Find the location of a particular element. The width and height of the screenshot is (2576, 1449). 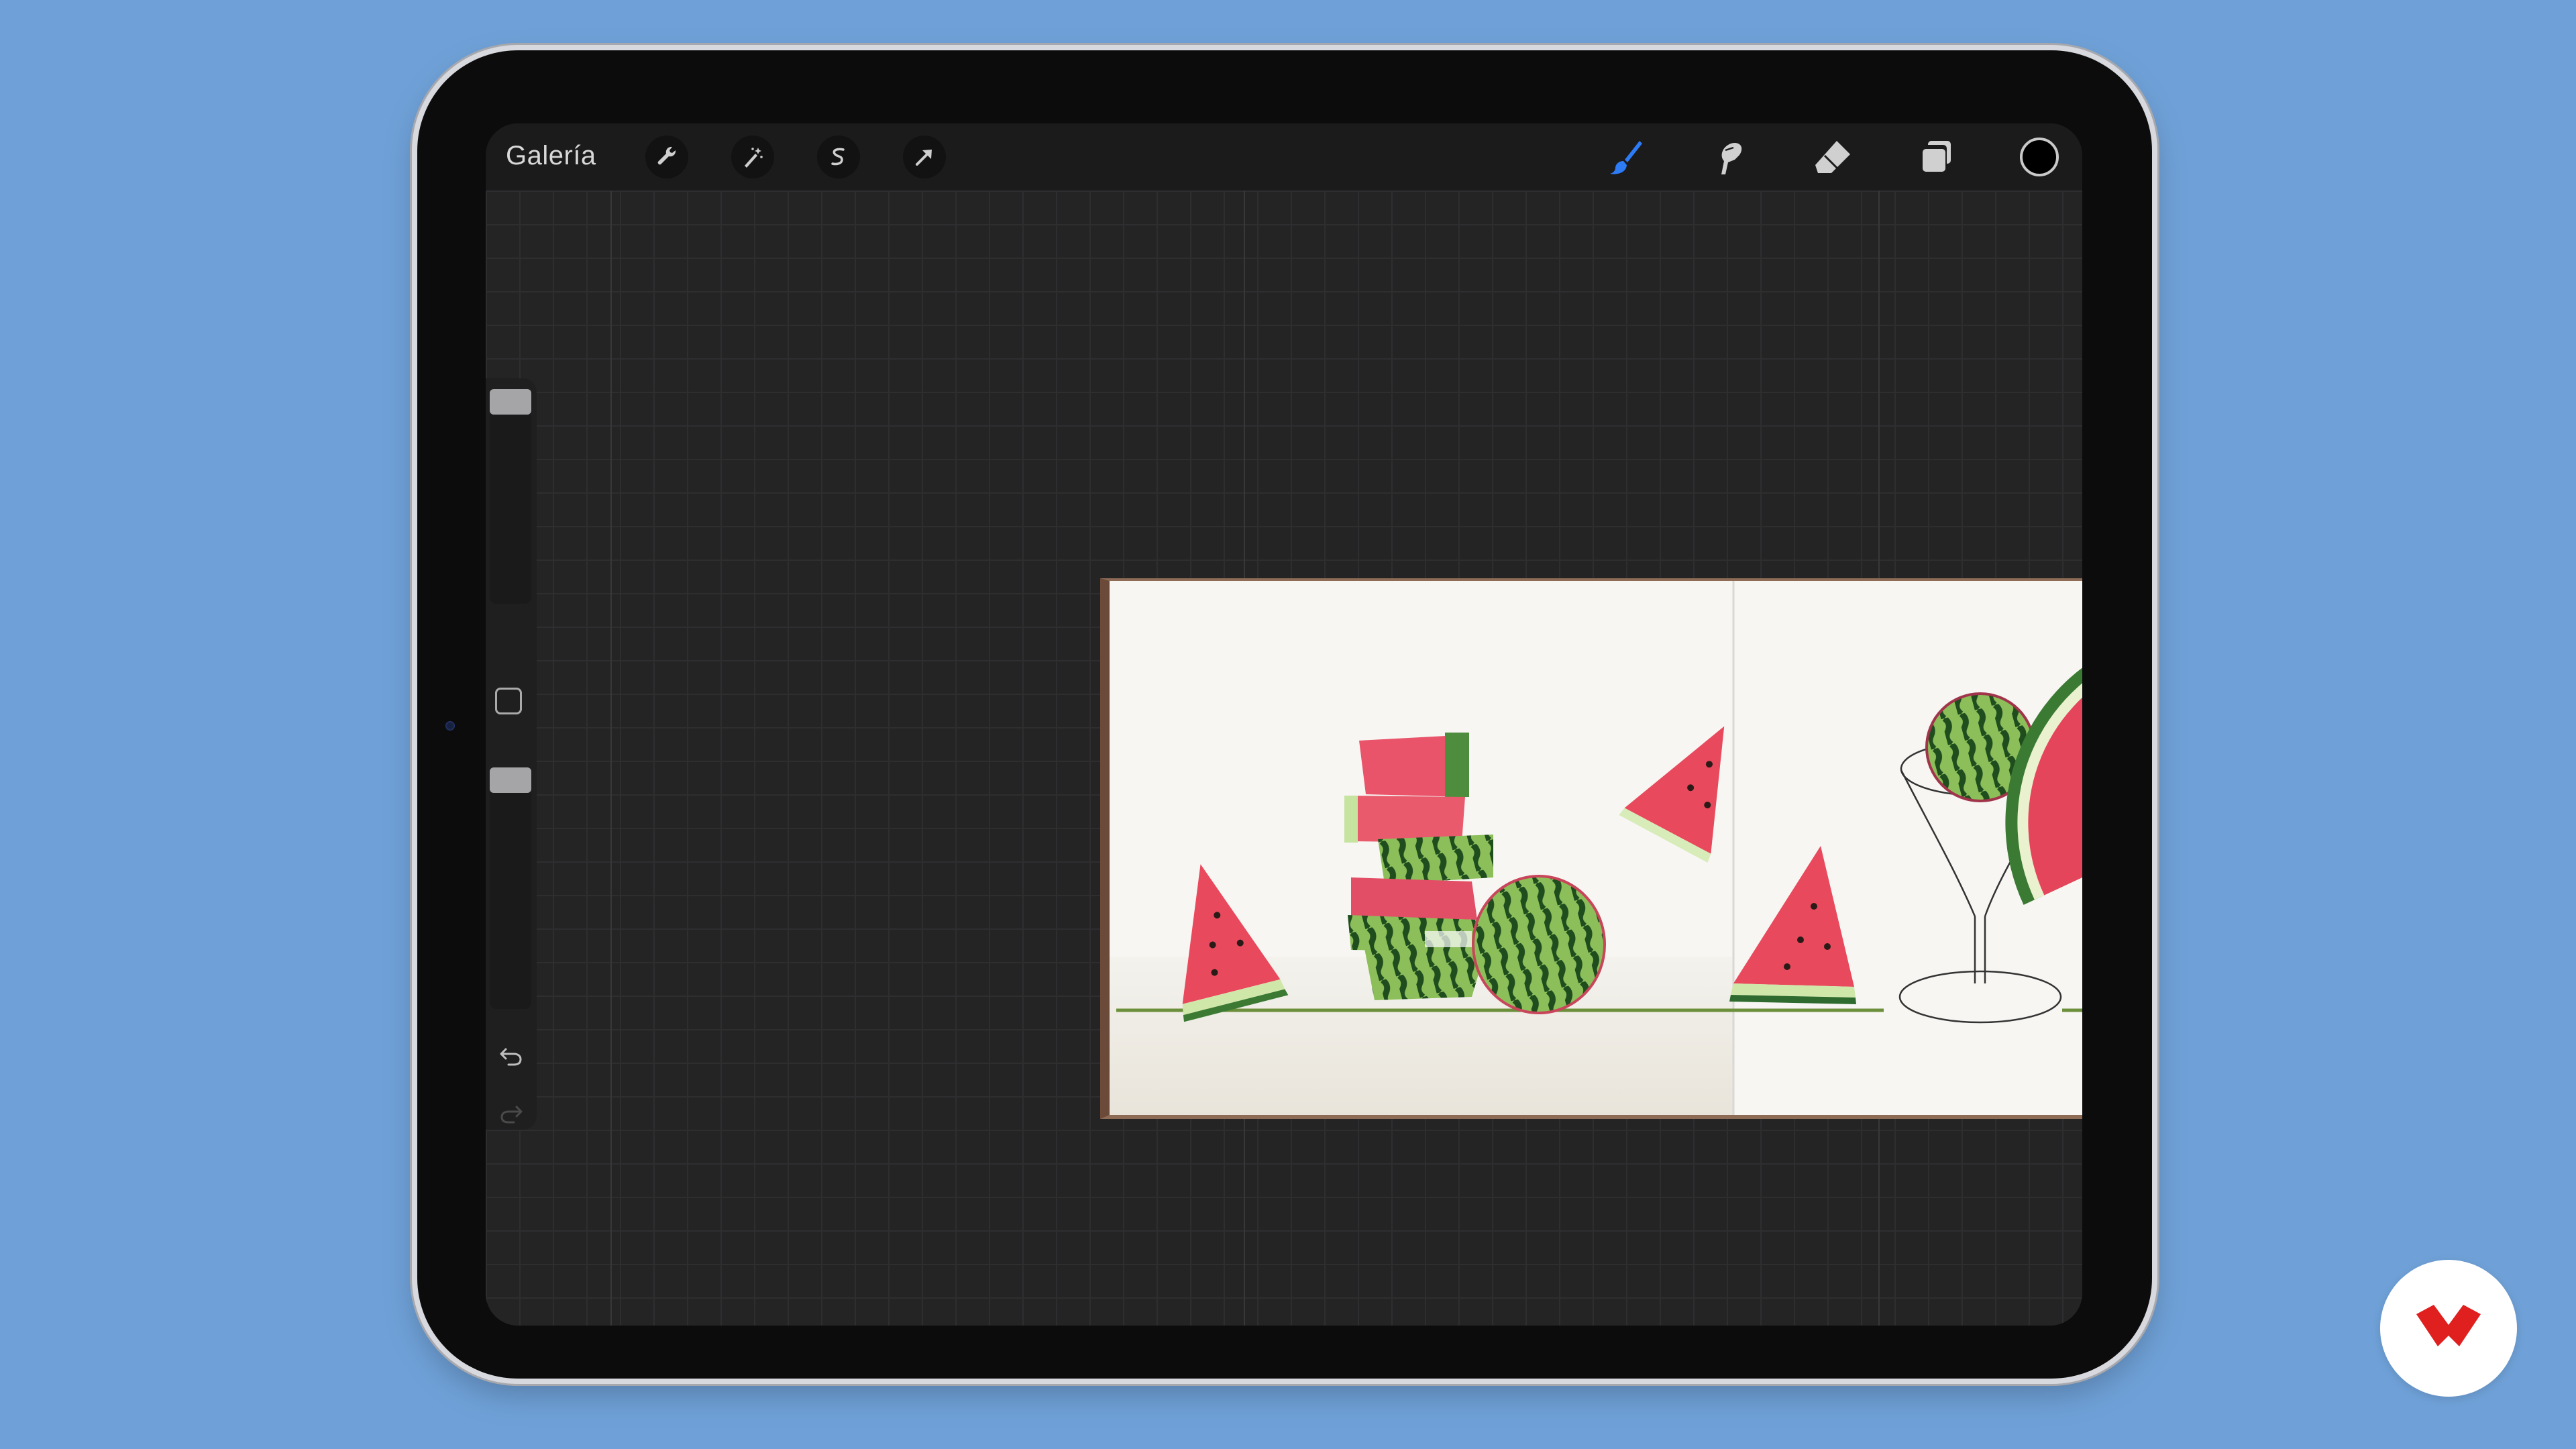

guide-line-left is located at coordinates (611, 758).